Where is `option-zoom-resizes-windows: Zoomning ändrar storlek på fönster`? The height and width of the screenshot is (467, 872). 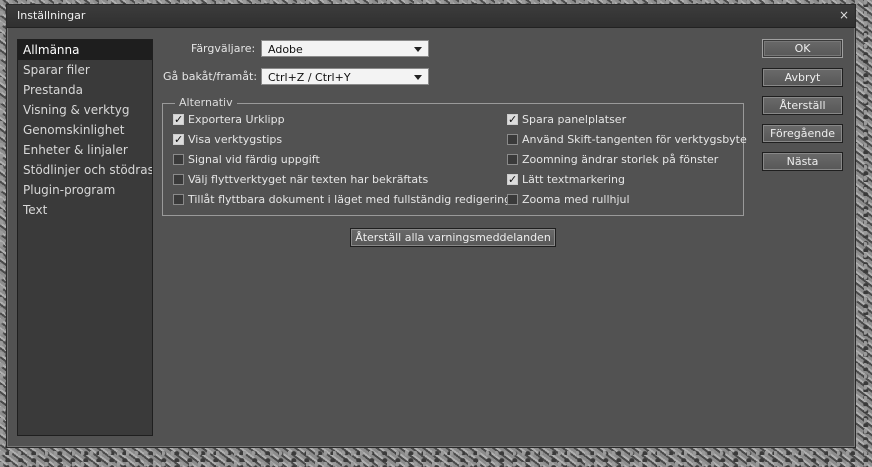
option-zoom-resizes-windows: Zoomning ändrar storlek på fönster is located at coordinates (612, 160).